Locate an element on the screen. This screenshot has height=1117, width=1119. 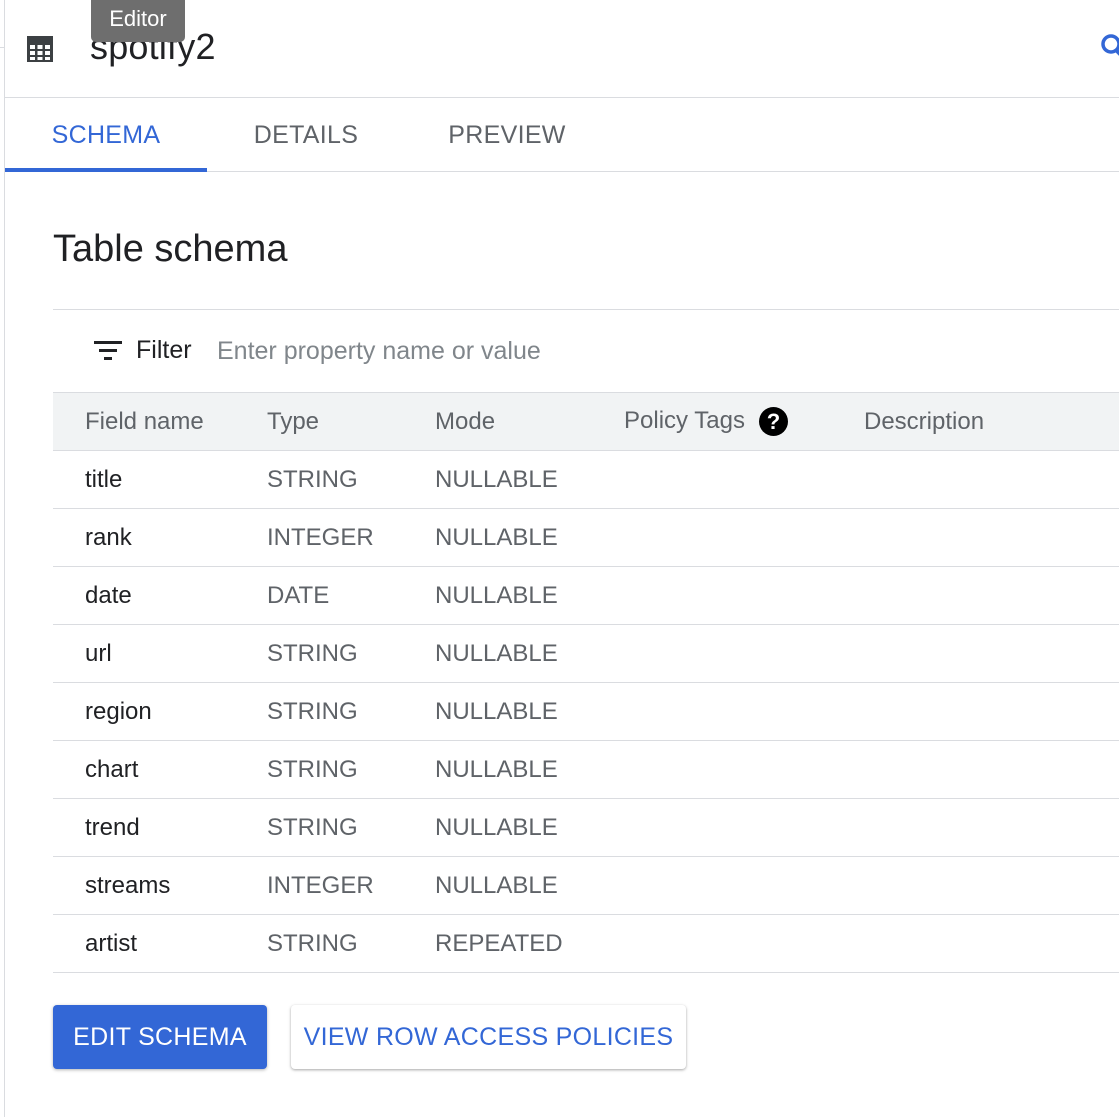
table-row: region STRING NULLABLE is located at coordinates (586, 711).